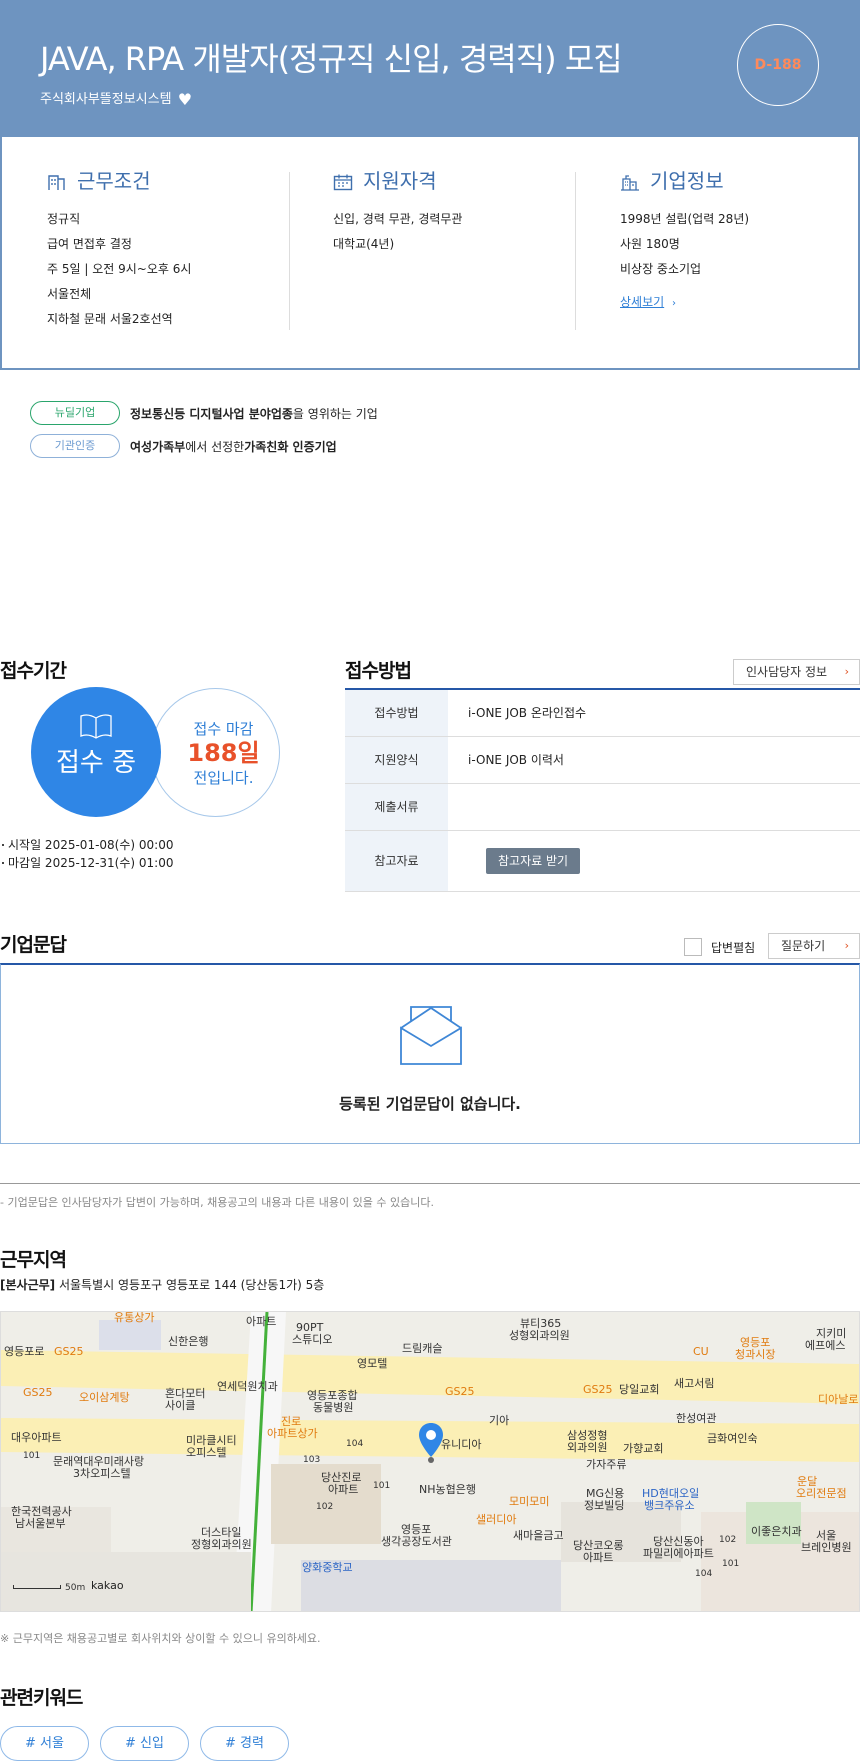  I want to click on map-label: NH농협은행, so click(447, 1489).